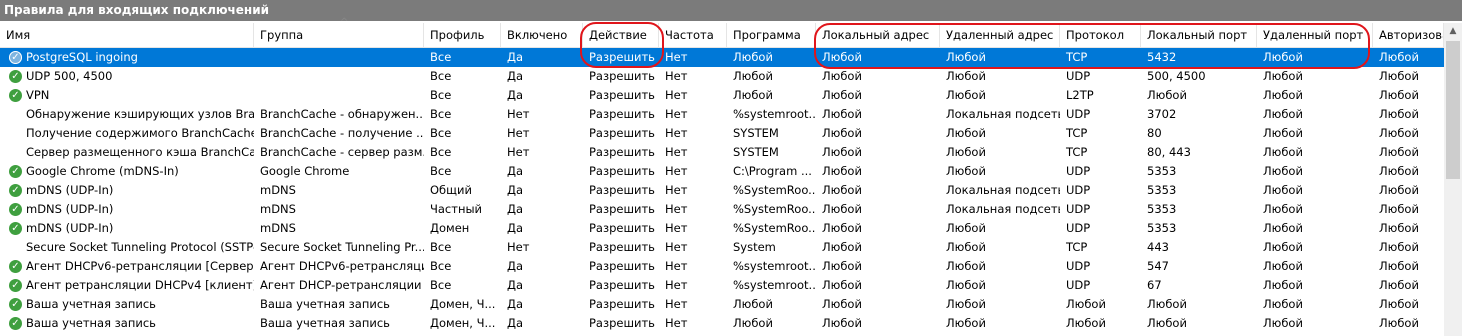  I want to click on vertical-scrollbar: ▲, so click(1453, 179).